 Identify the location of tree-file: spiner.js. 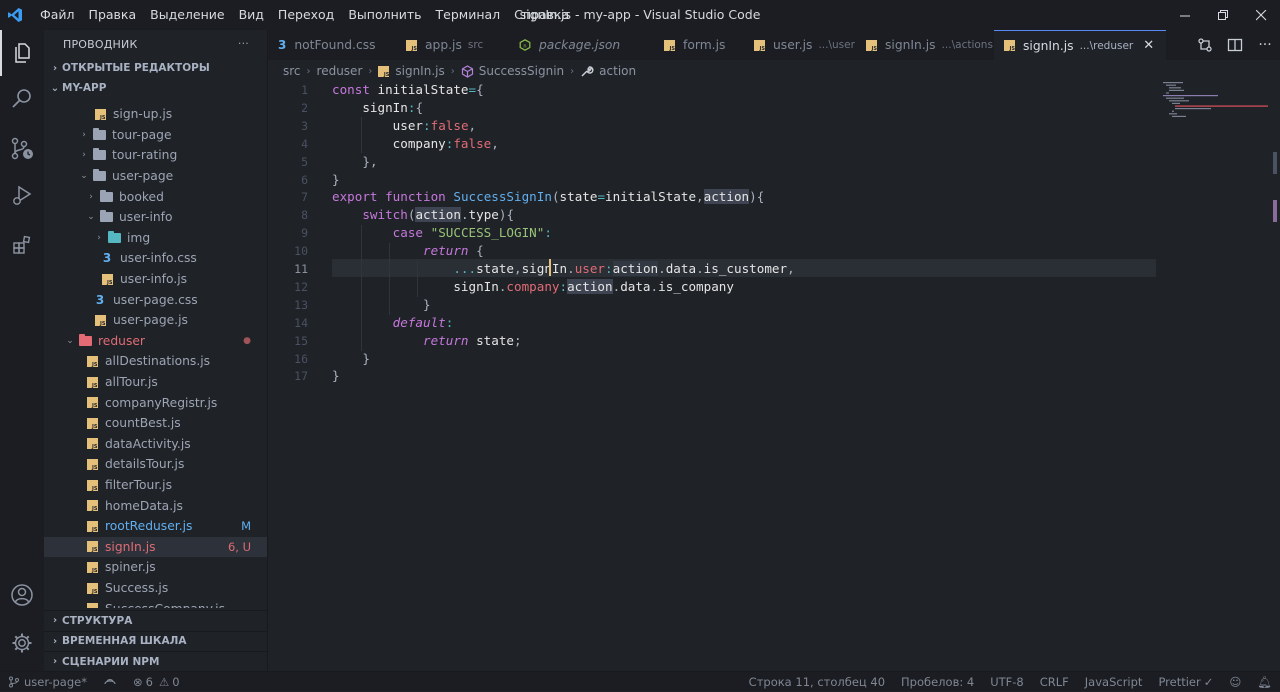
(155, 567).